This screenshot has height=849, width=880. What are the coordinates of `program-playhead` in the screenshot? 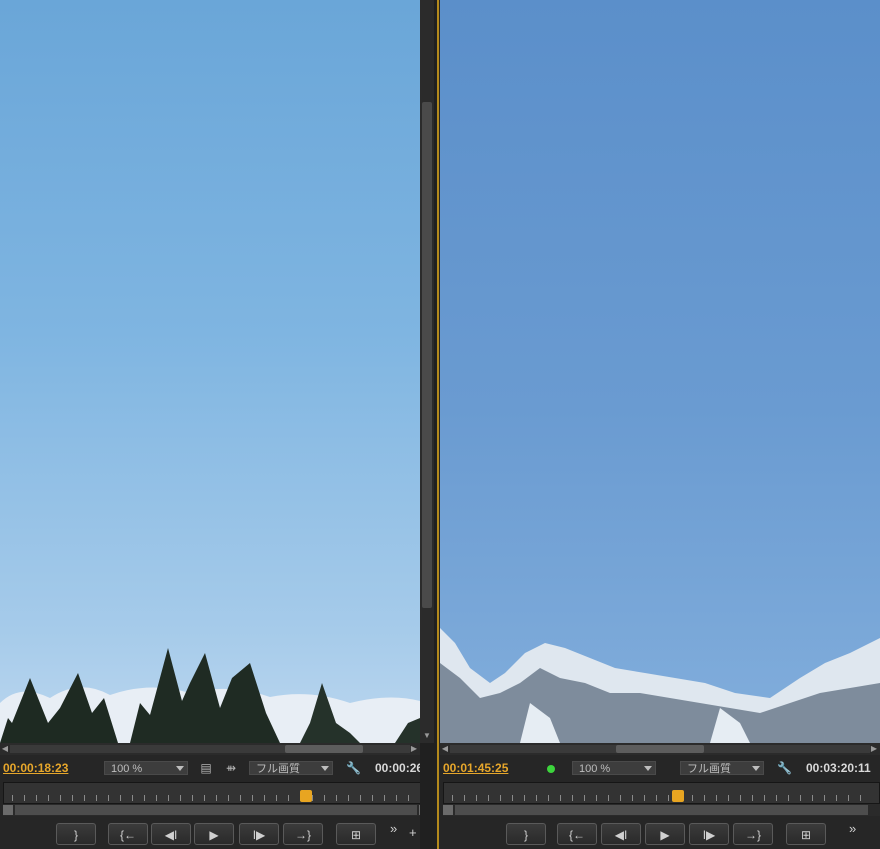 It's located at (678, 796).